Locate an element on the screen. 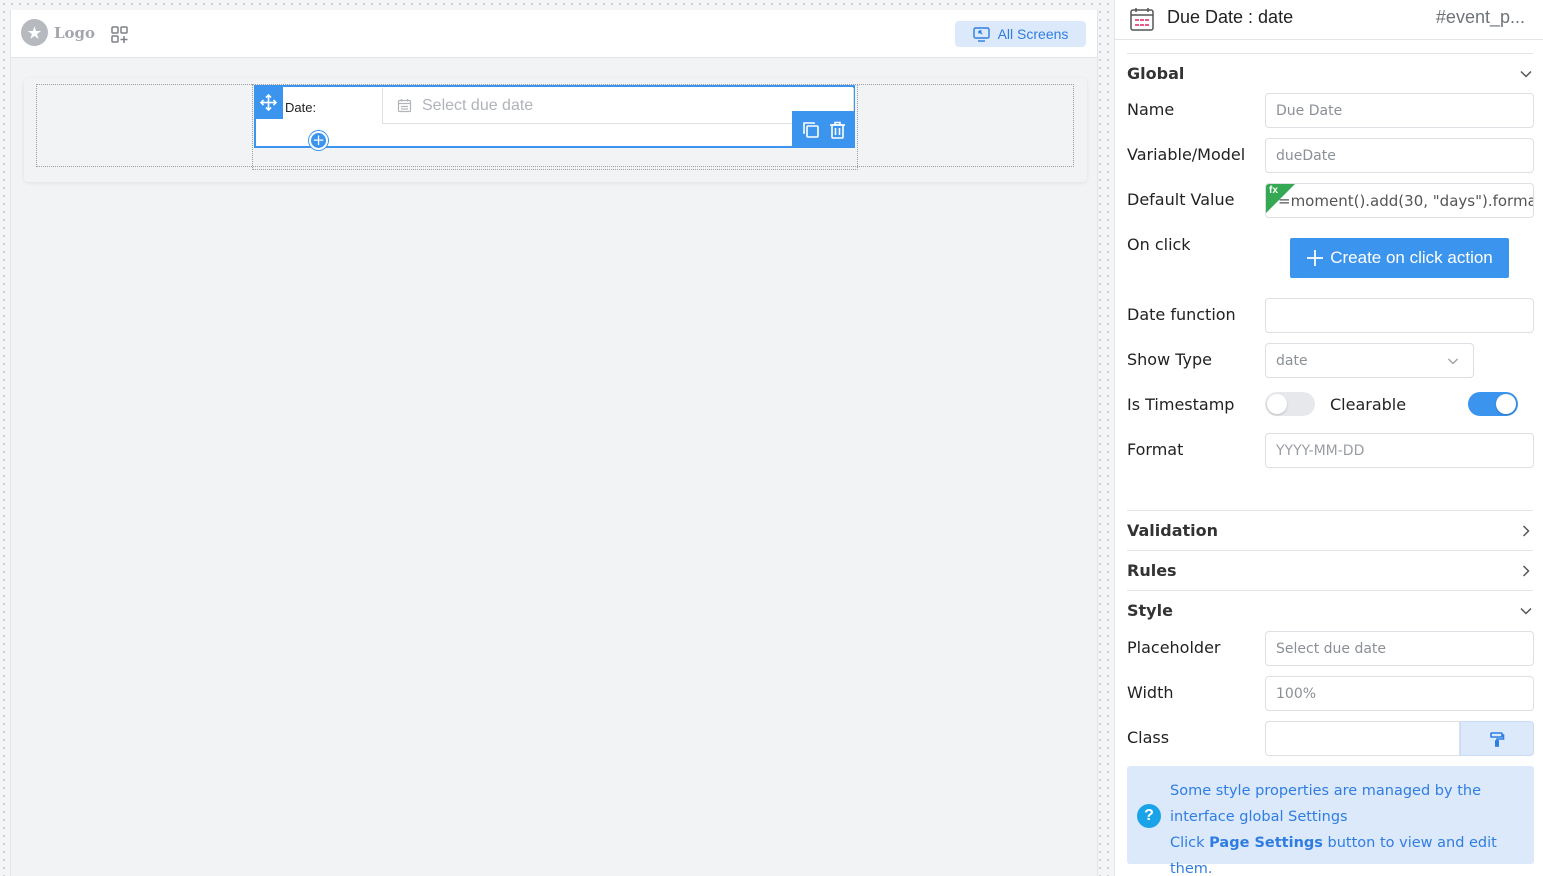  section-style-title: Style is located at coordinates (1150, 610).